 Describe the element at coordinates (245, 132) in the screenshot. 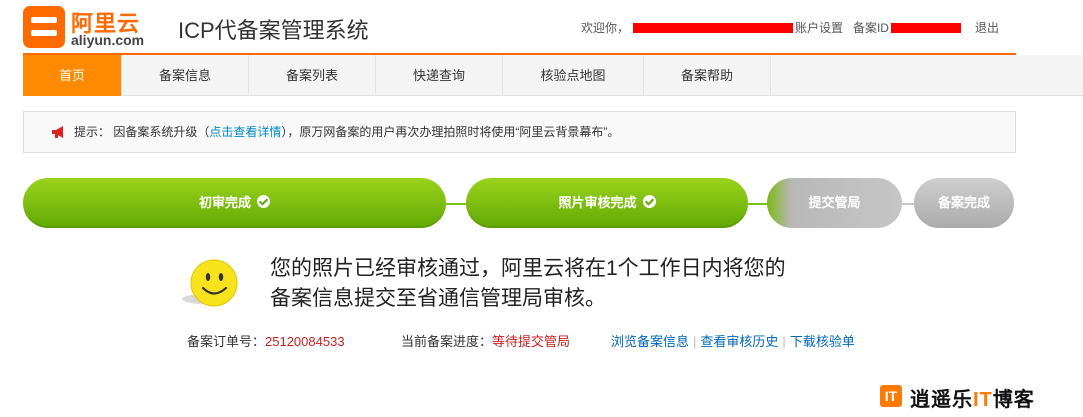

I see `notice-details-link: 点击查看详情` at that location.